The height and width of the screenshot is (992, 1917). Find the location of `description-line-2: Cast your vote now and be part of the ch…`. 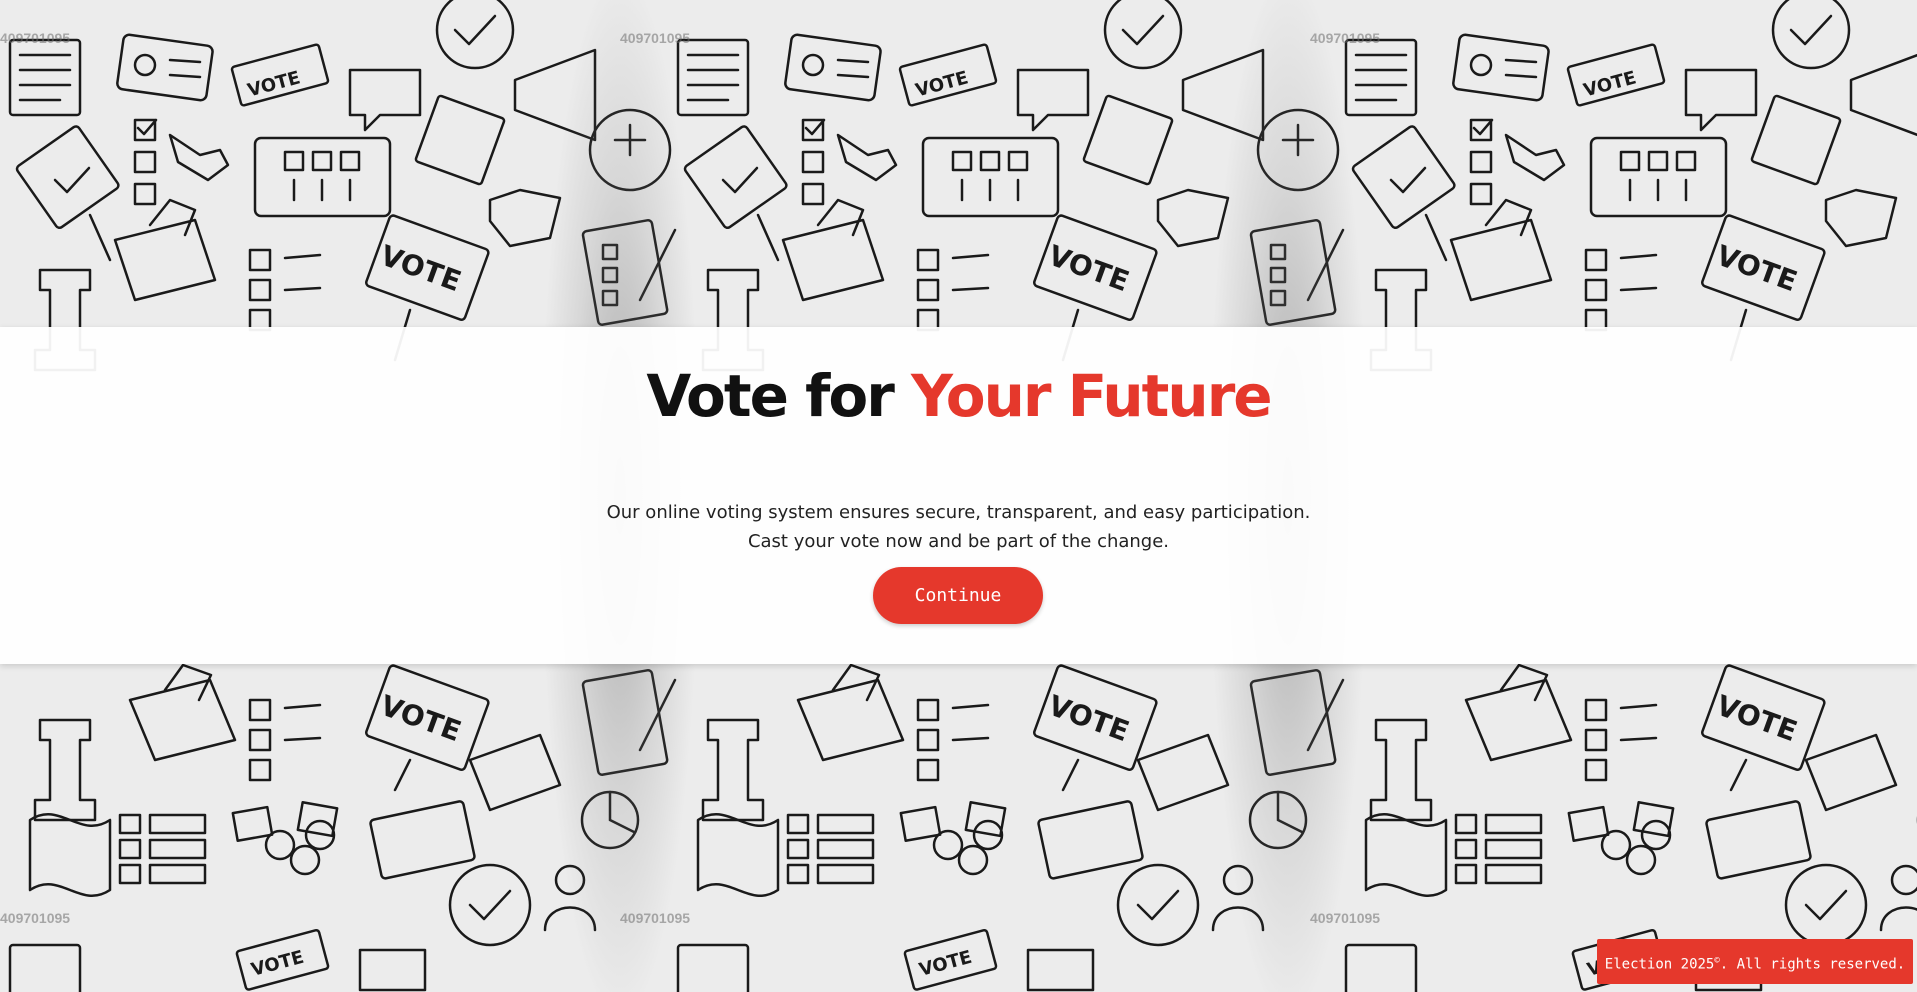

description-line-2: Cast your vote now and be part of the ch… is located at coordinates (958, 541).